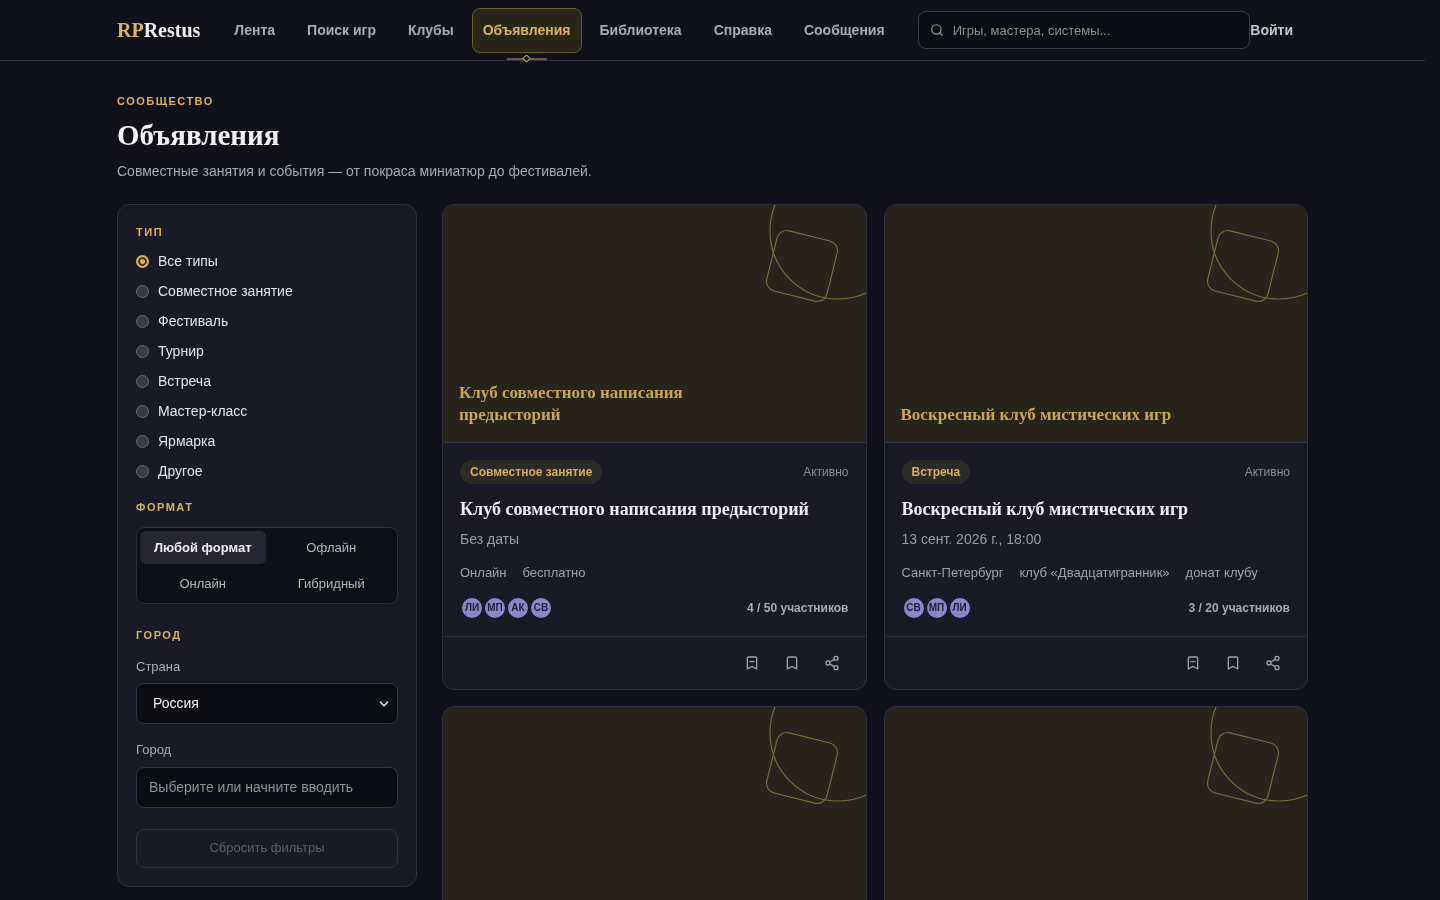 The image size is (1440, 900). I want to click on search-icon, so click(936, 30).